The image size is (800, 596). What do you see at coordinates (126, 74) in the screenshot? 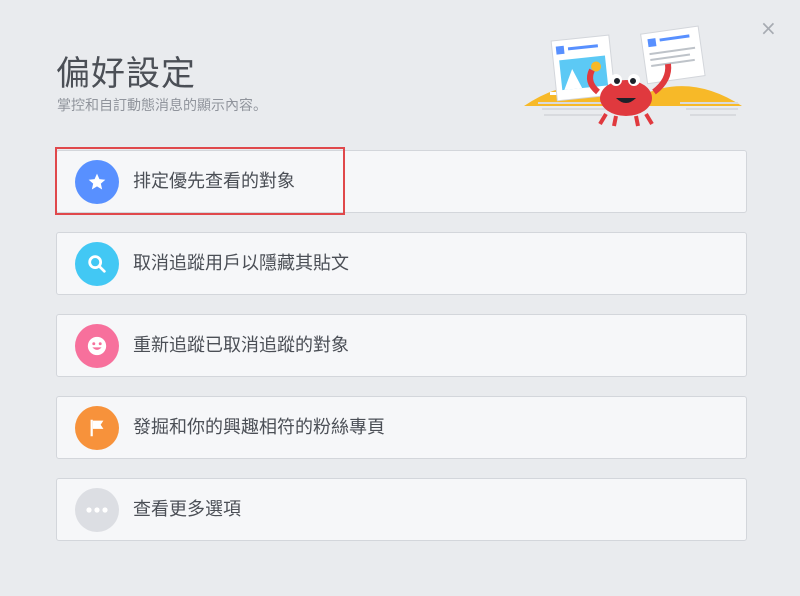
I see `dialog-title: 偏好設定` at bounding box center [126, 74].